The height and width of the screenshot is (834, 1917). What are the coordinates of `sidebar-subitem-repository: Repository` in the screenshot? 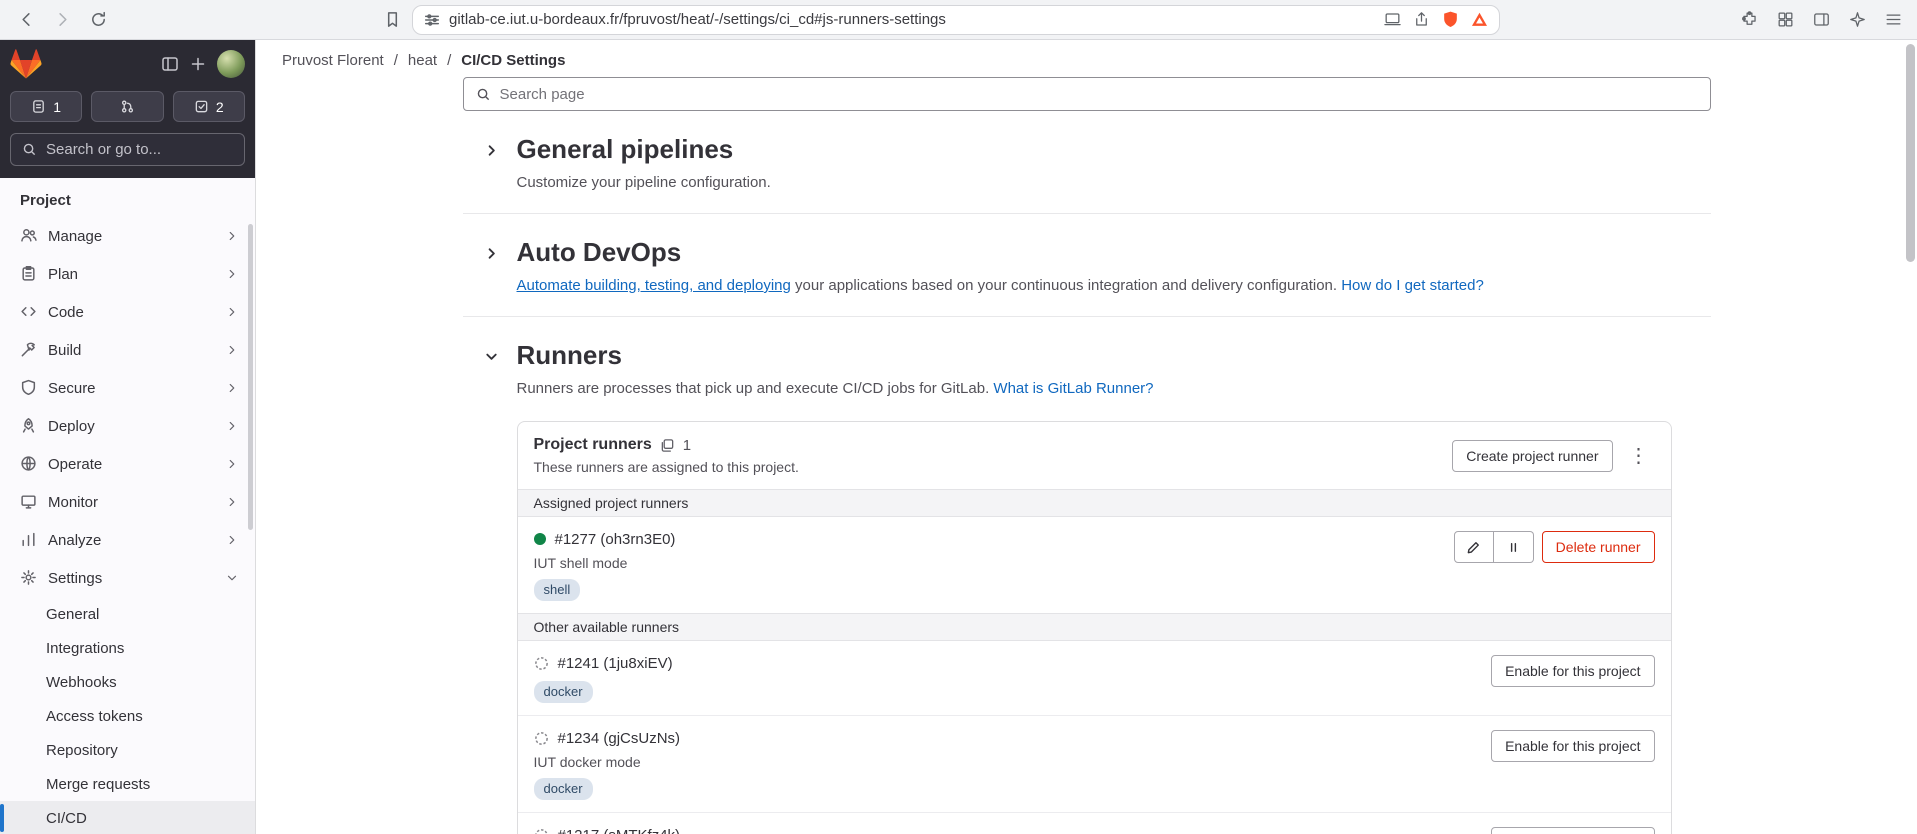 It's located at (127, 750).